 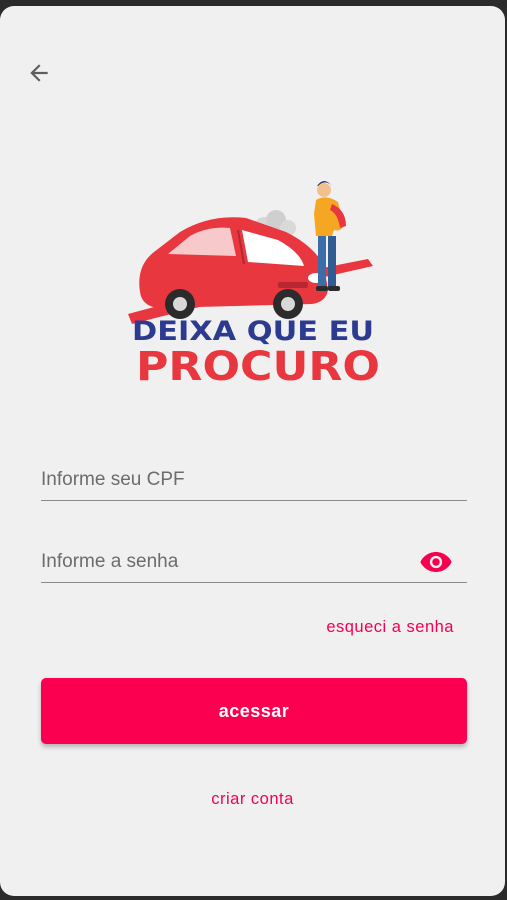 I want to click on login-button: acessar, so click(x=254, y=711).